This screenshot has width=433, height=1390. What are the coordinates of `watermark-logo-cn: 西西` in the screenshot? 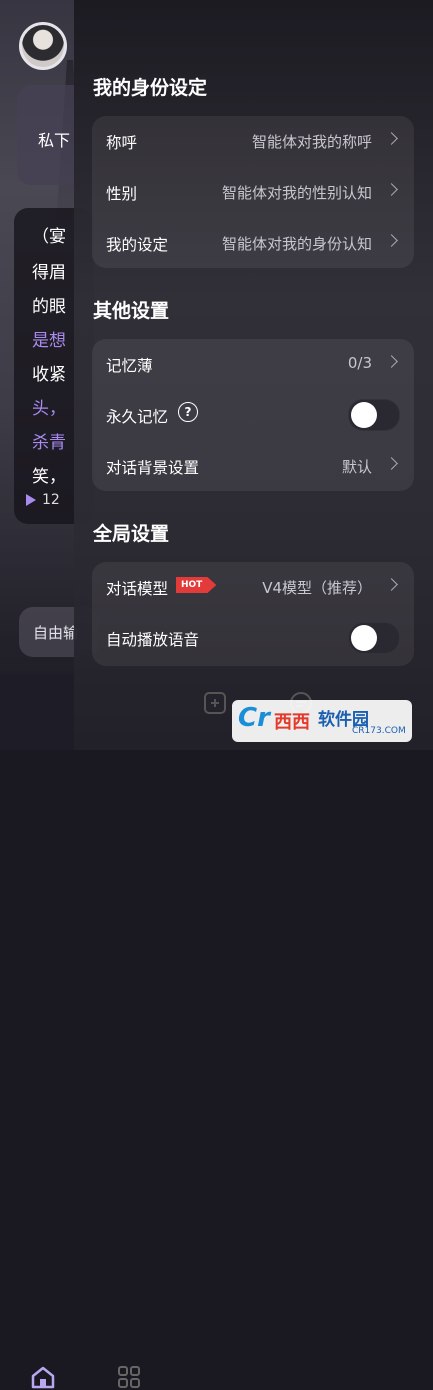 It's located at (292, 722).